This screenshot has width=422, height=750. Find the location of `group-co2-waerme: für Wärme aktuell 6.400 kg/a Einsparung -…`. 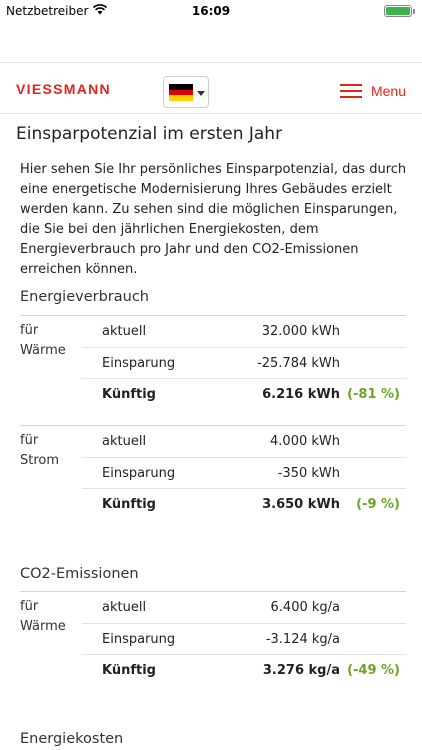

group-co2-waerme: für Wärme aktuell 6.400 kg/a Einsparung -… is located at coordinates (213, 641).